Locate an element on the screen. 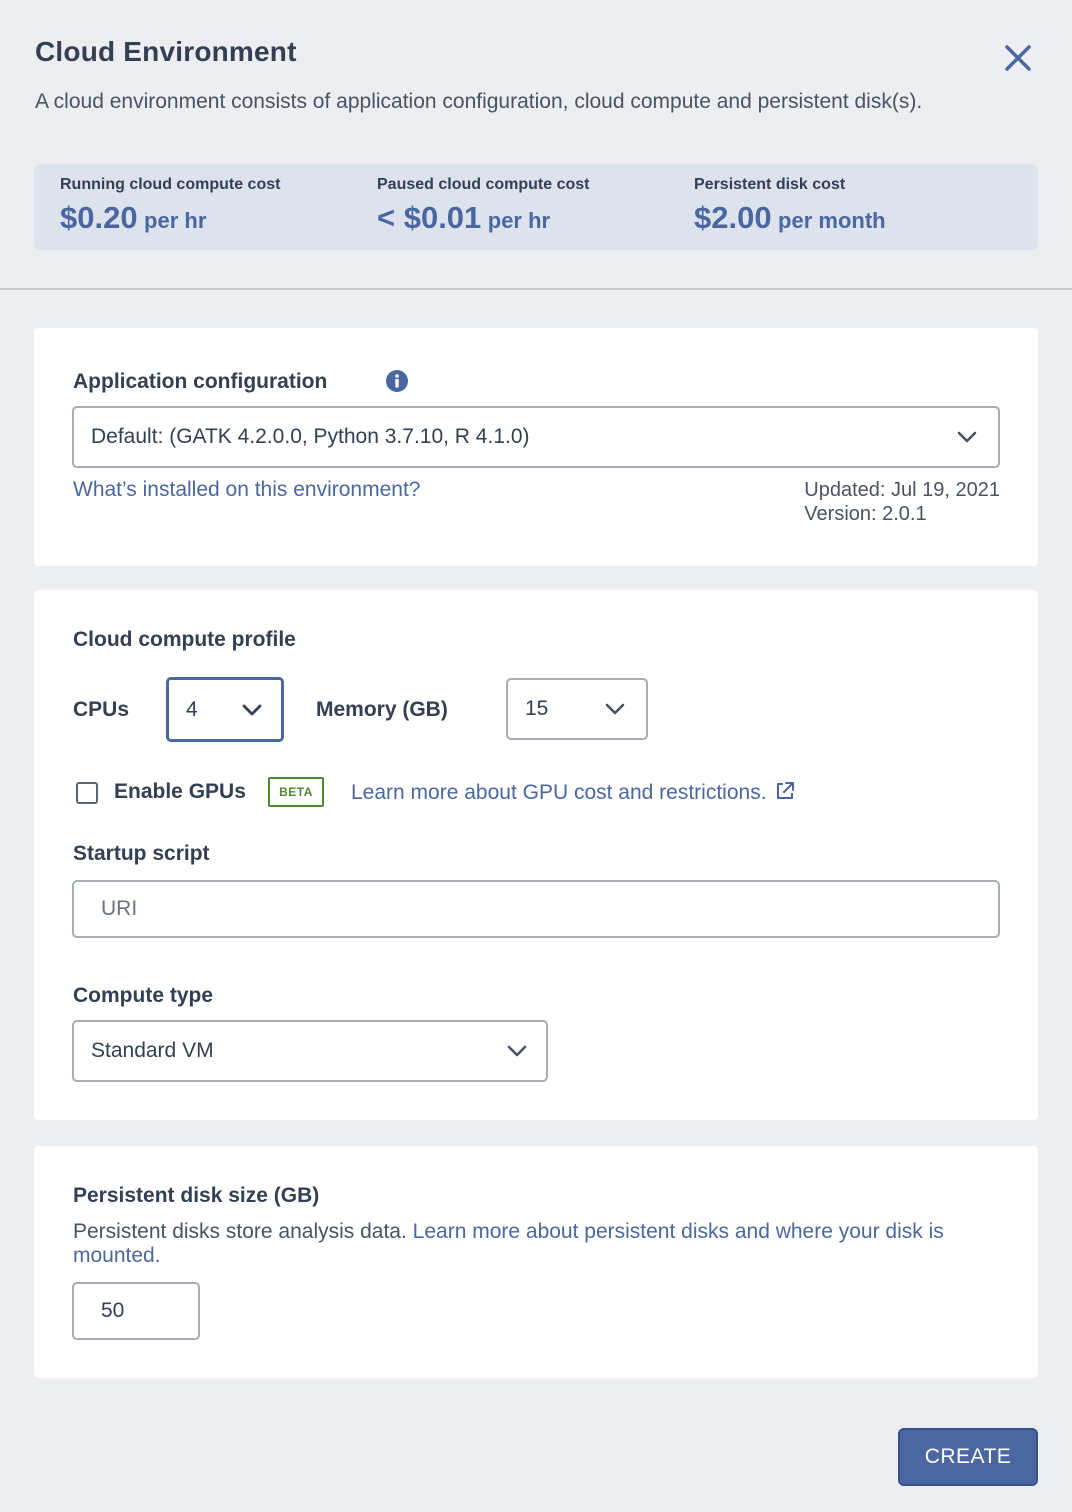 This screenshot has width=1072, height=1512. paused-cost: Paused cloud compute cost < $0.01 per hr is located at coordinates (483, 206).